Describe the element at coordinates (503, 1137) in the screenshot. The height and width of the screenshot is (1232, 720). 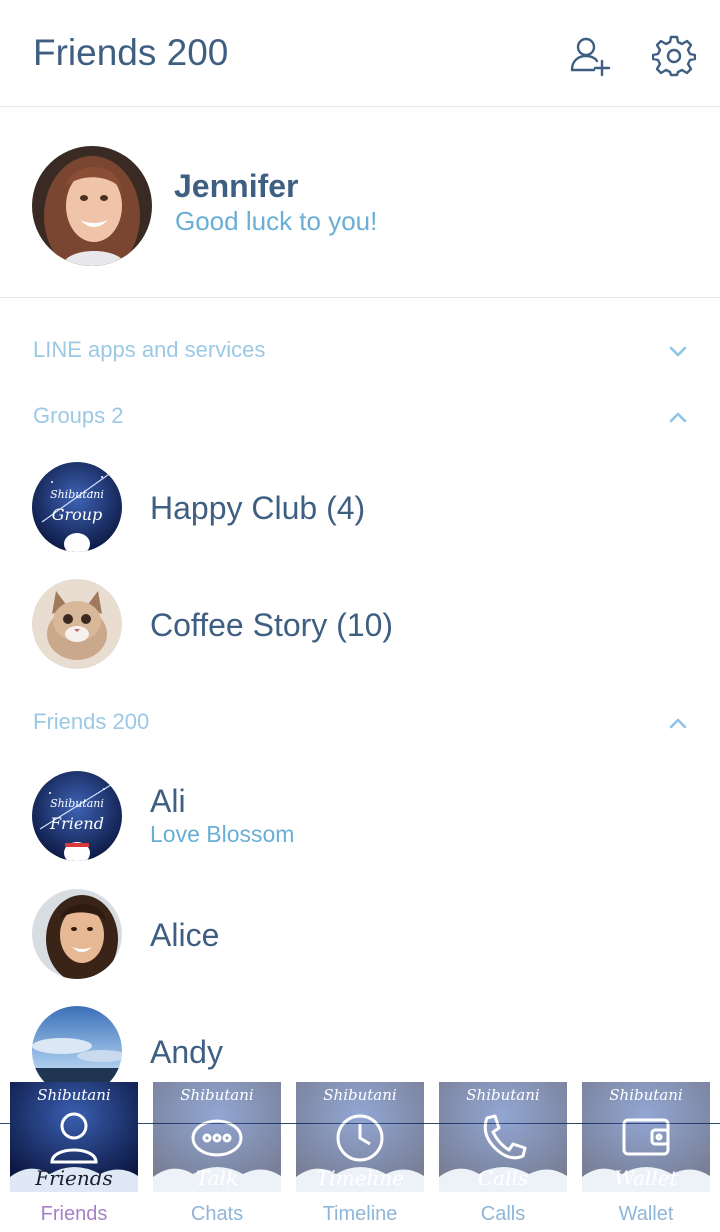
I see `tab-tile: Shibutani Calls` at that location.